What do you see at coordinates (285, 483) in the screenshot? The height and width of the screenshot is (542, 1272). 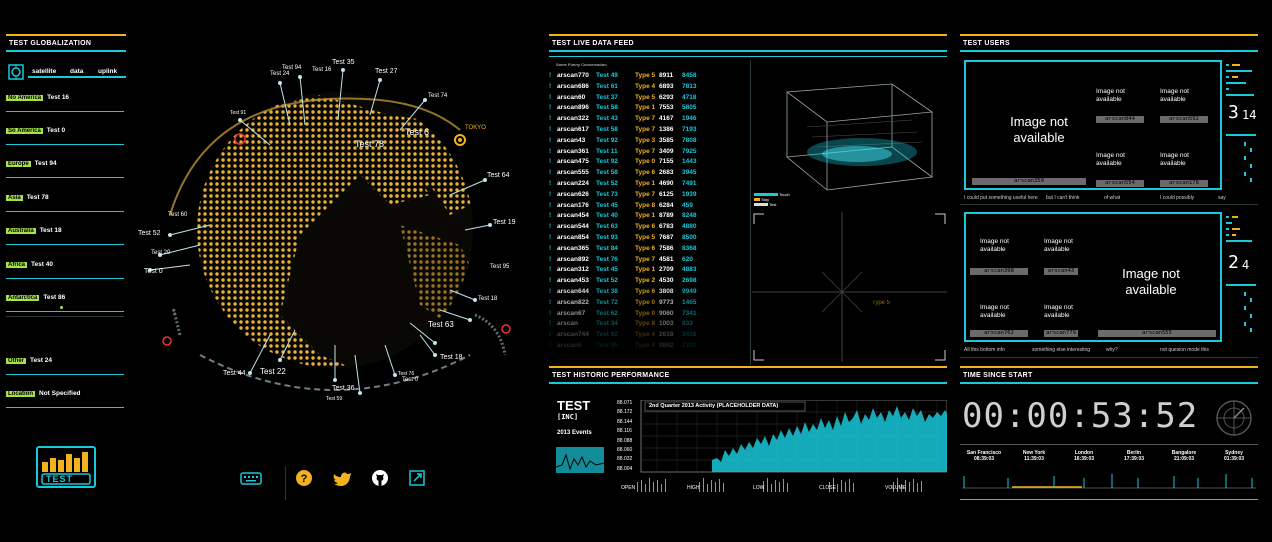 I see `footer-divider` at bounding box center [285, 483].